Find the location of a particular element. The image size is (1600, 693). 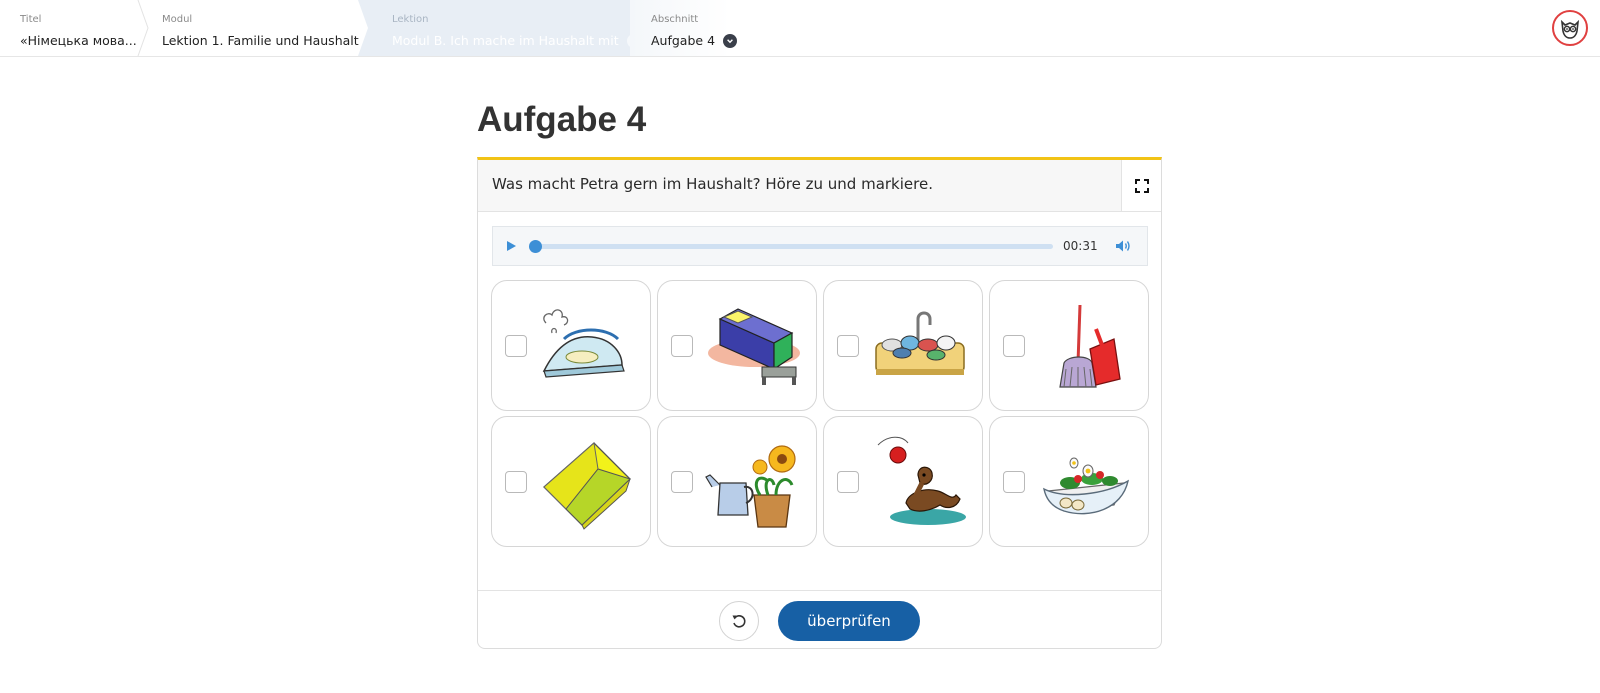

broom-dustpan-icon is located at coordinates (1090, 346).